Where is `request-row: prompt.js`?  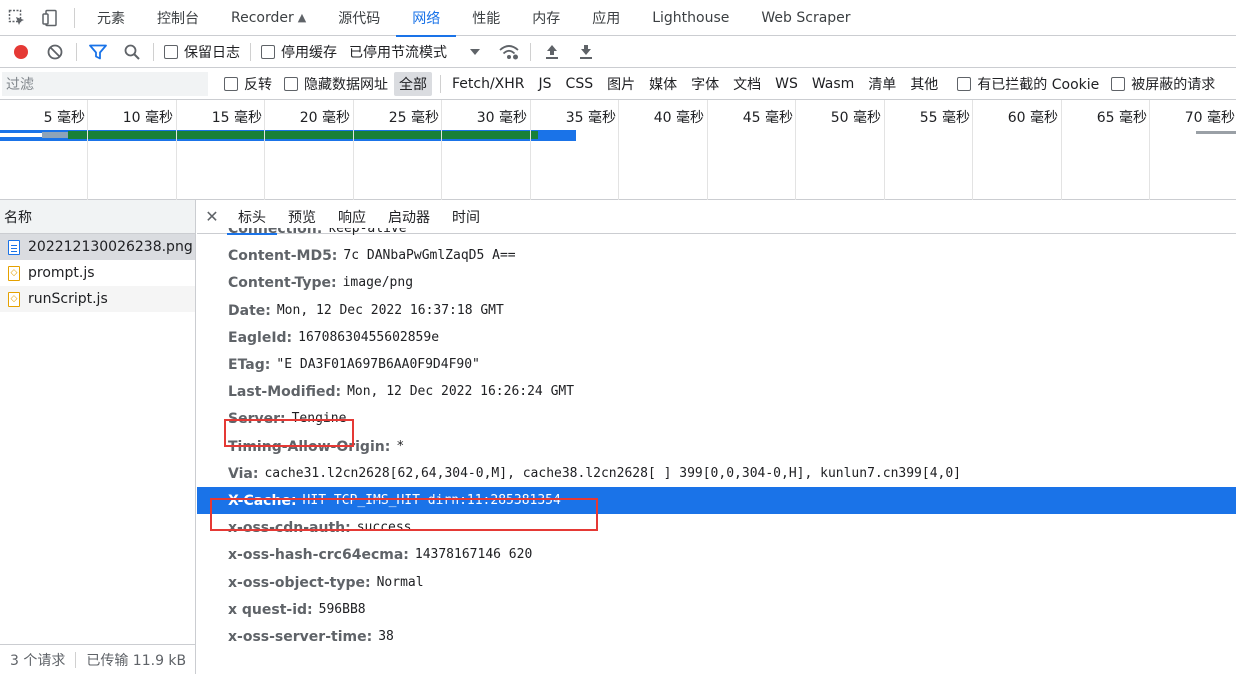
request-row: prompt.js is located at coordinates (97, 273).